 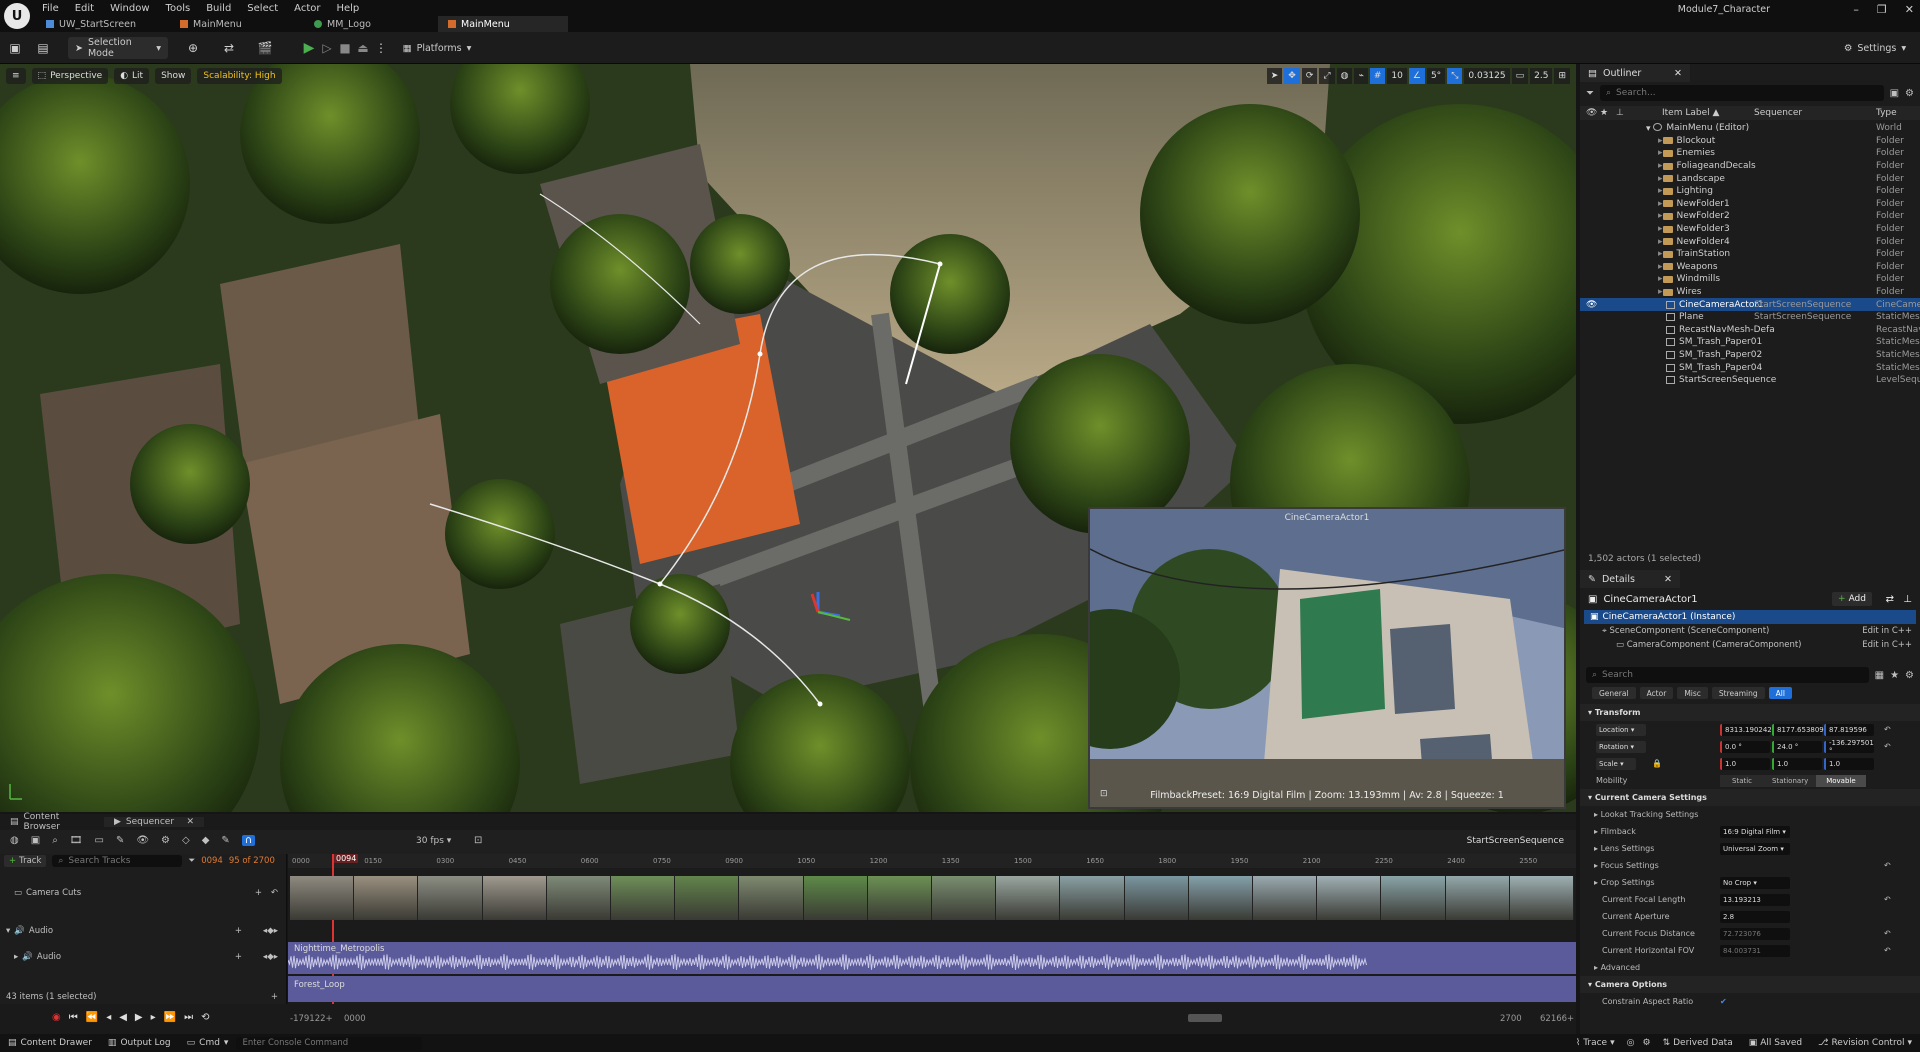 I want to click on aperture-input: 2.8, so click(x=1755, y=916).